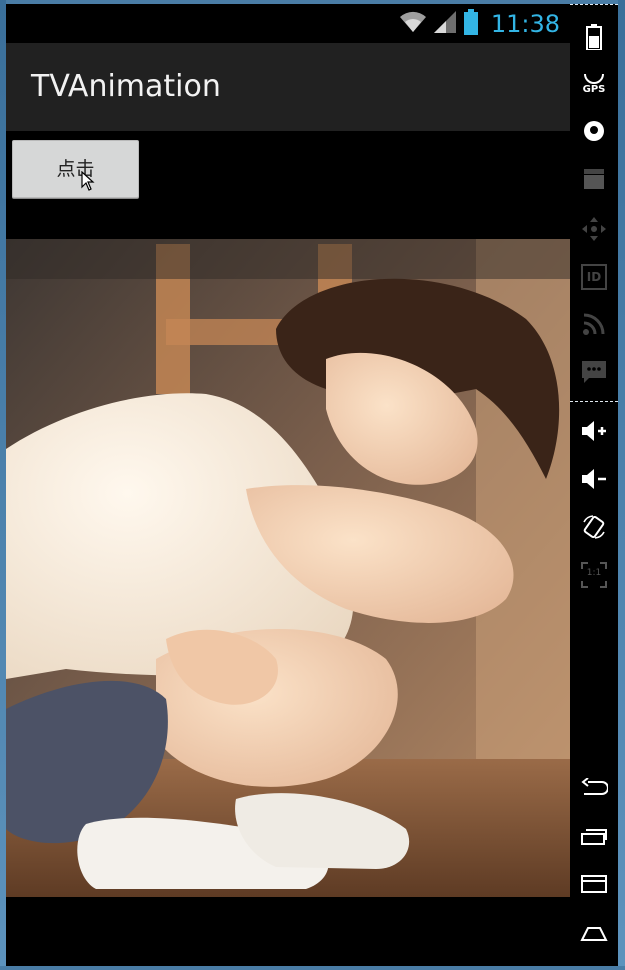 The image size is (625, 970). Describe the element at coordinates (594, 527) in the screenshot. I see `rotate-icon` at that location.